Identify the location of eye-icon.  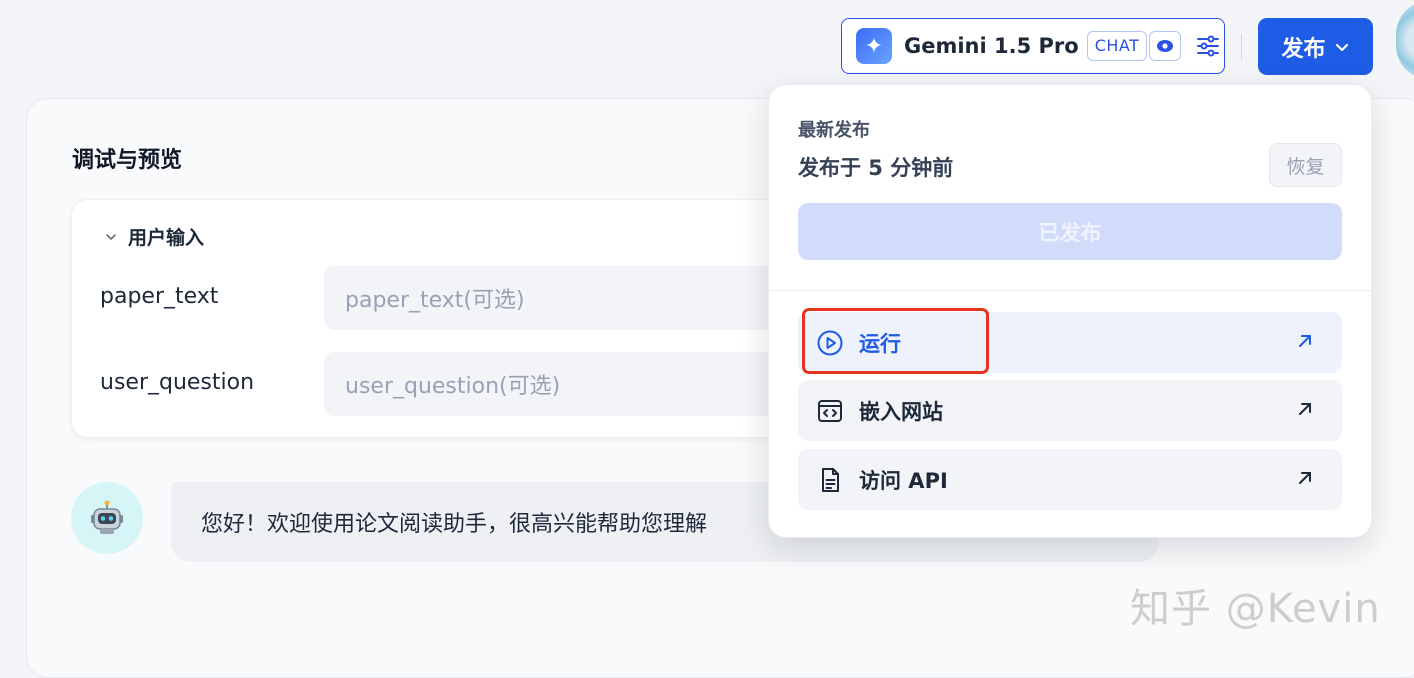
(1165, 46).